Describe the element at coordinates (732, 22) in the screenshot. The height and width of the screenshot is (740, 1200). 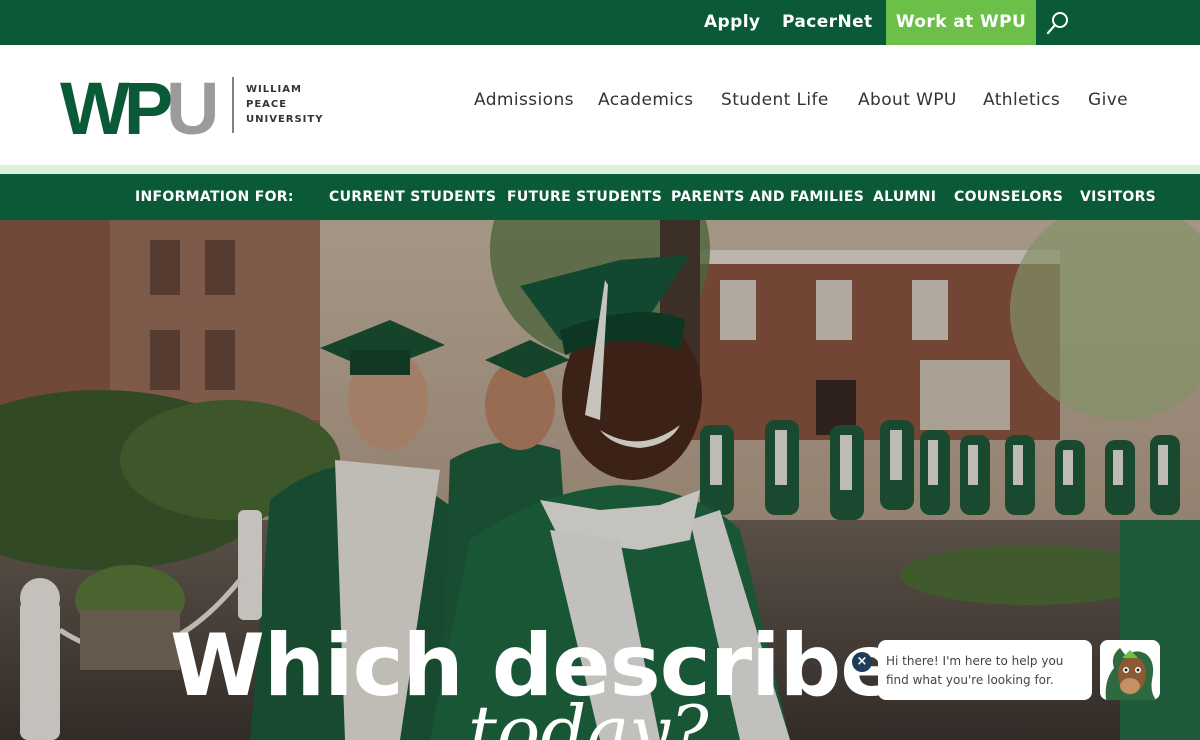
I see `apply-link: Apply` at that location.